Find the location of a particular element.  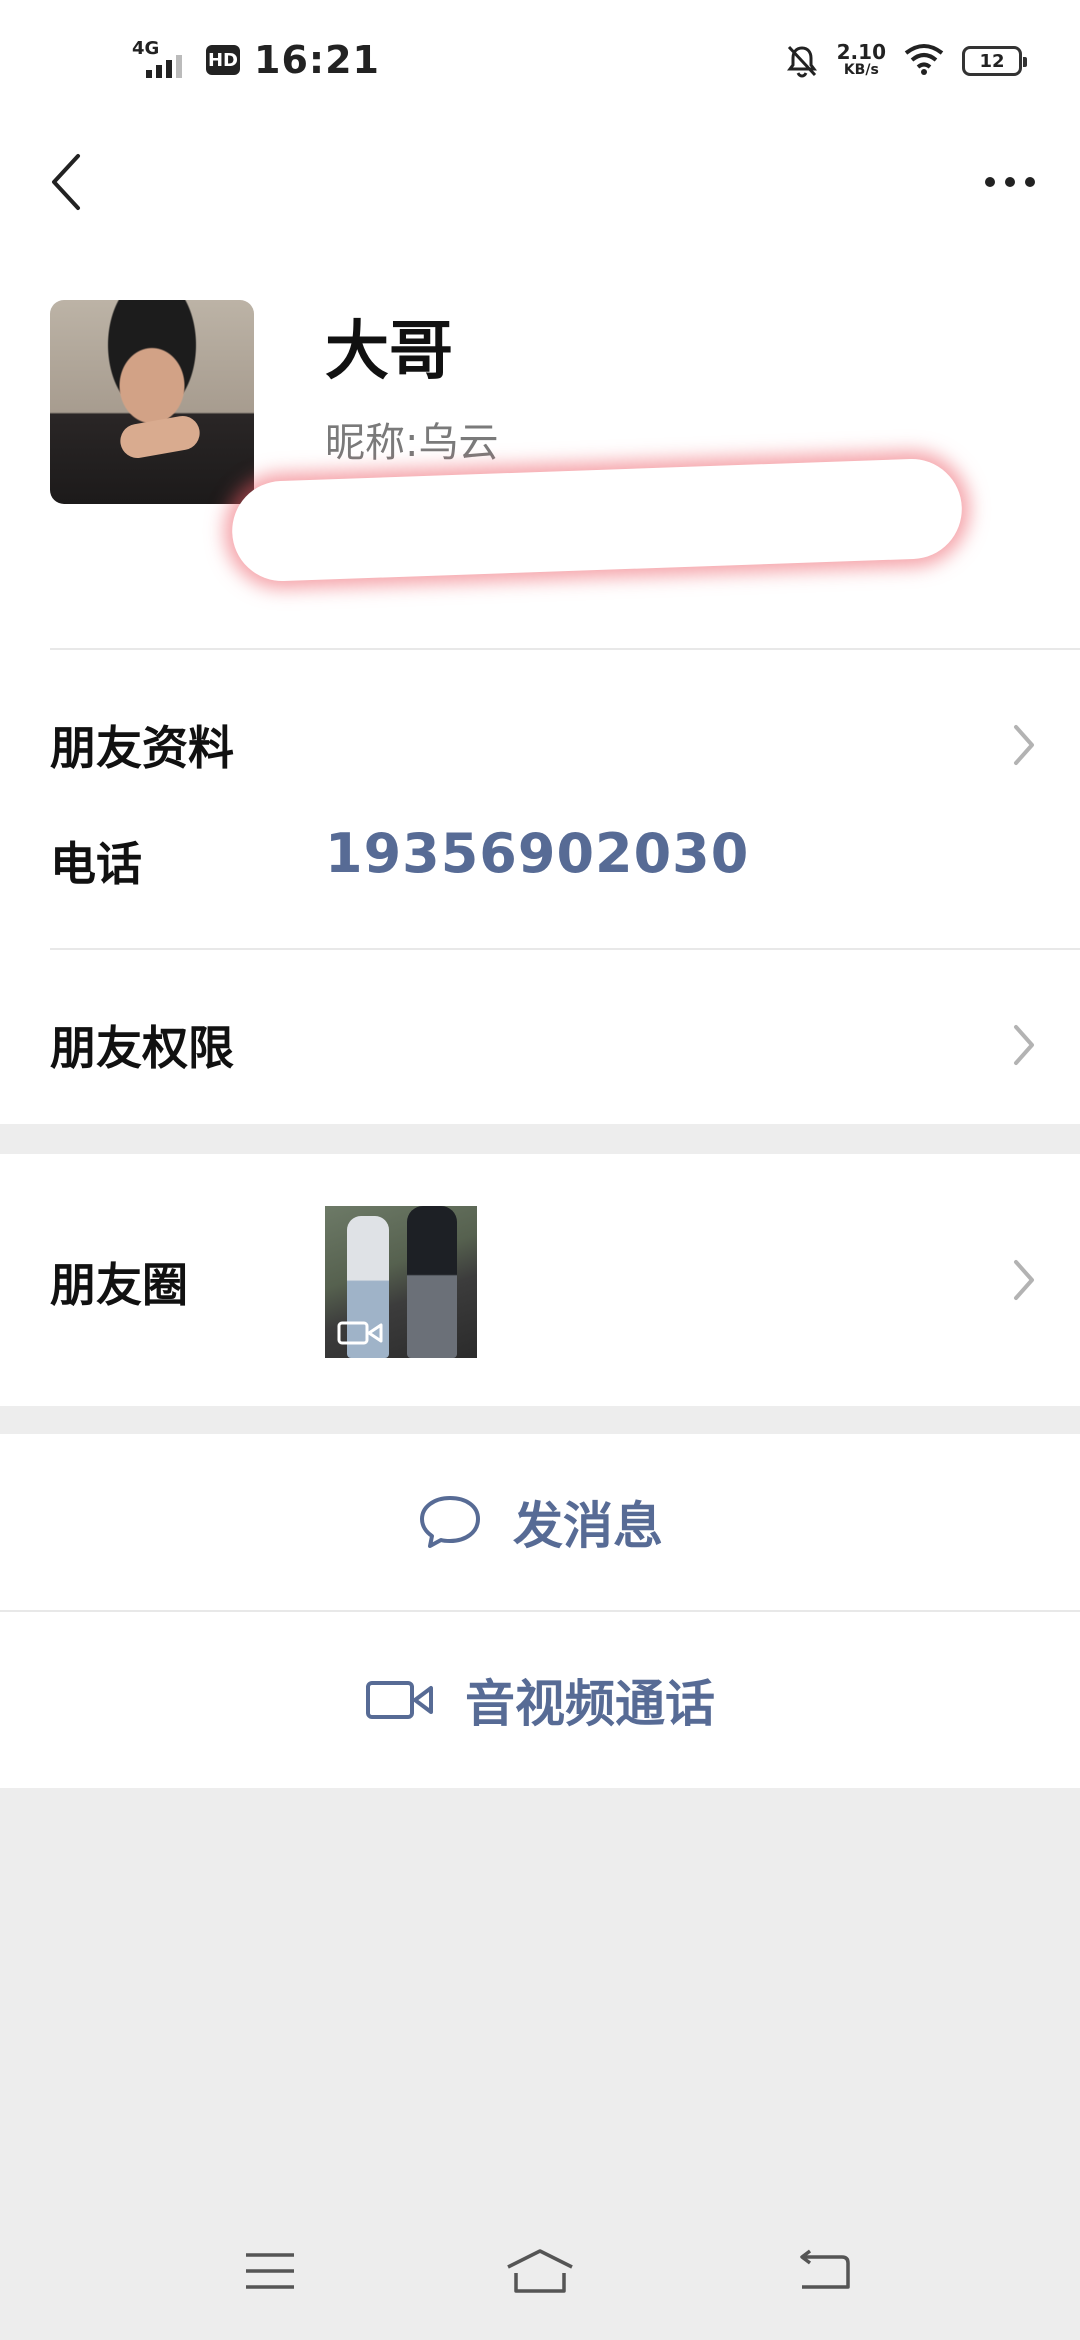

send-message-button: 发消息 is located at coordinates (540, 1522).